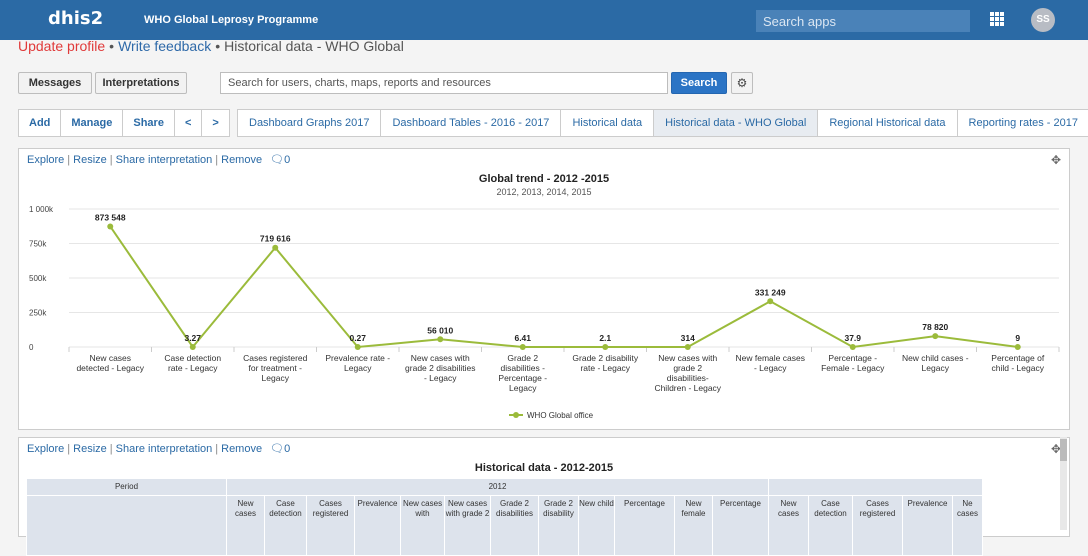 Image resolution: width=1088 pixels, height=556 pixels. Describe the element at coordinates (75, 18) in the screenshot. I see `dhis2-logo: dhis2` at that location.